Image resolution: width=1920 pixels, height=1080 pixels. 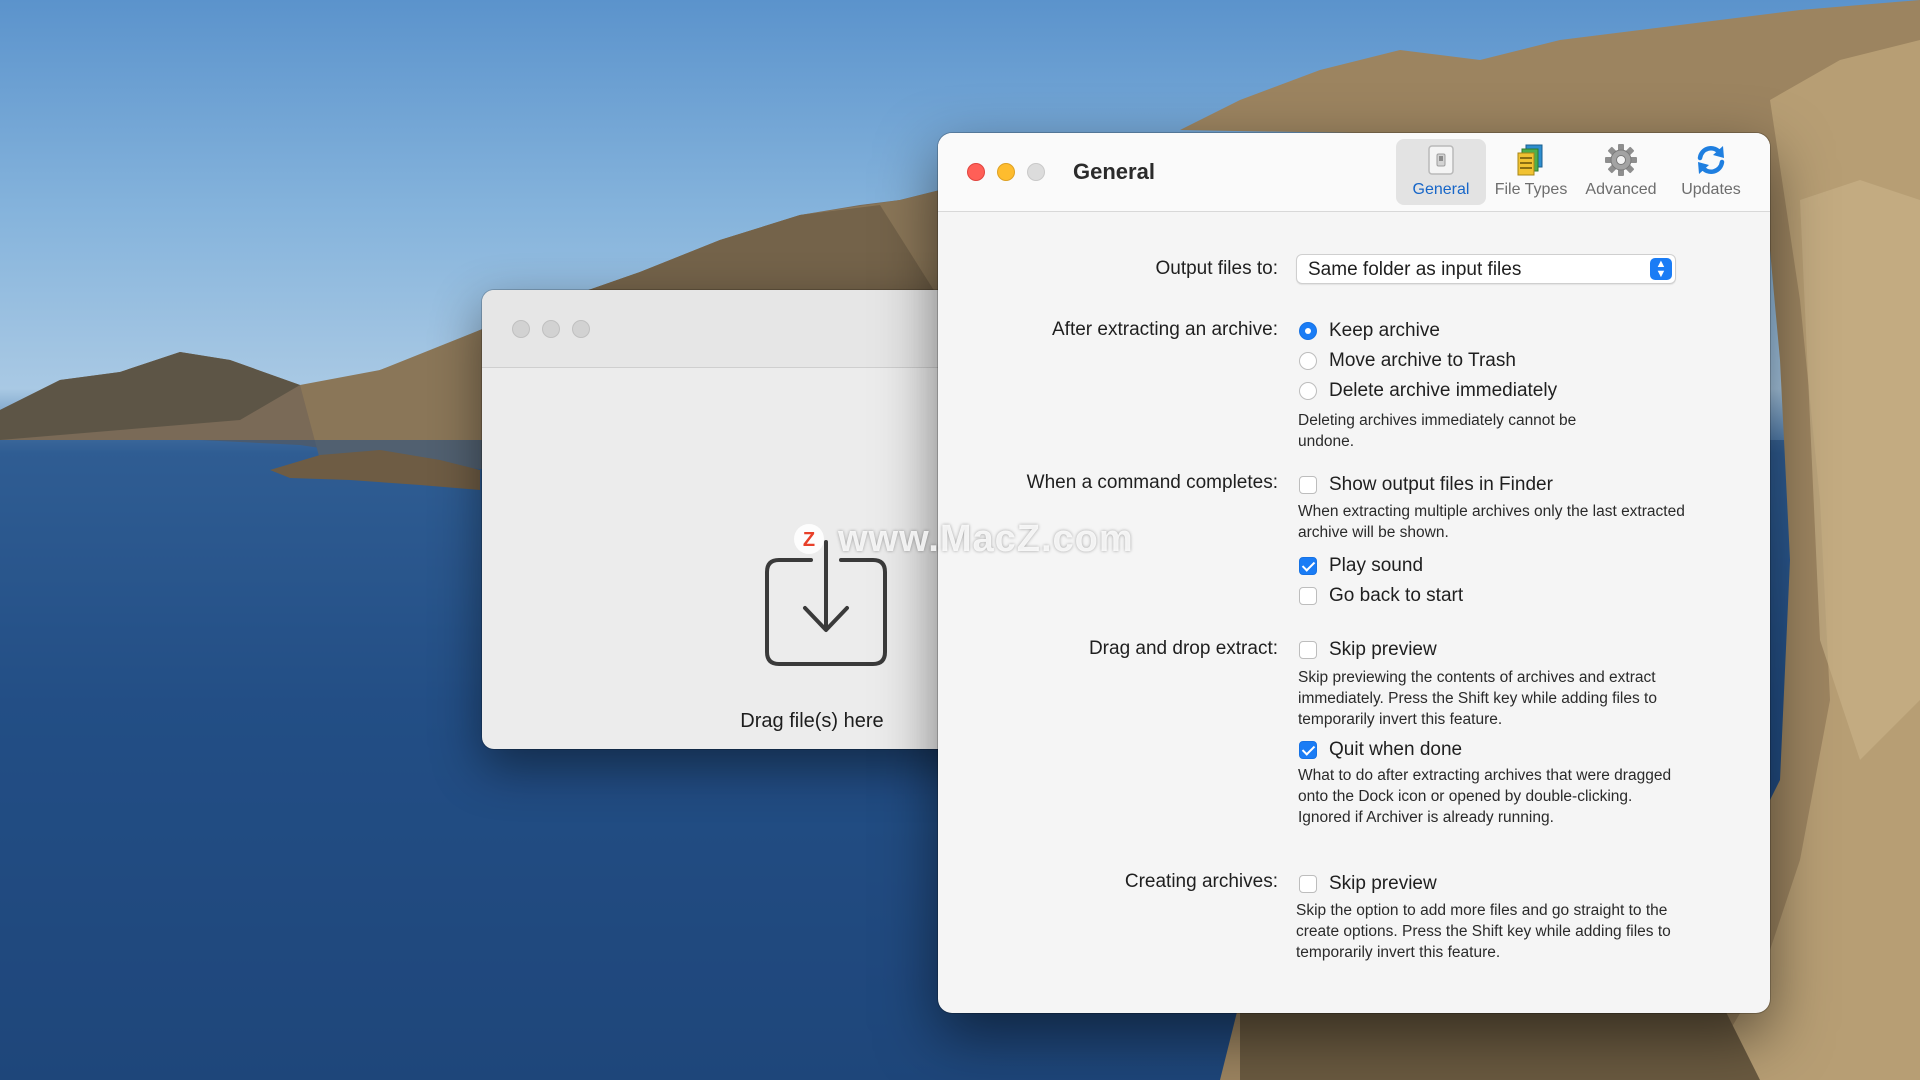 I want to click on window-title: General, so click(x=1114, y=171).